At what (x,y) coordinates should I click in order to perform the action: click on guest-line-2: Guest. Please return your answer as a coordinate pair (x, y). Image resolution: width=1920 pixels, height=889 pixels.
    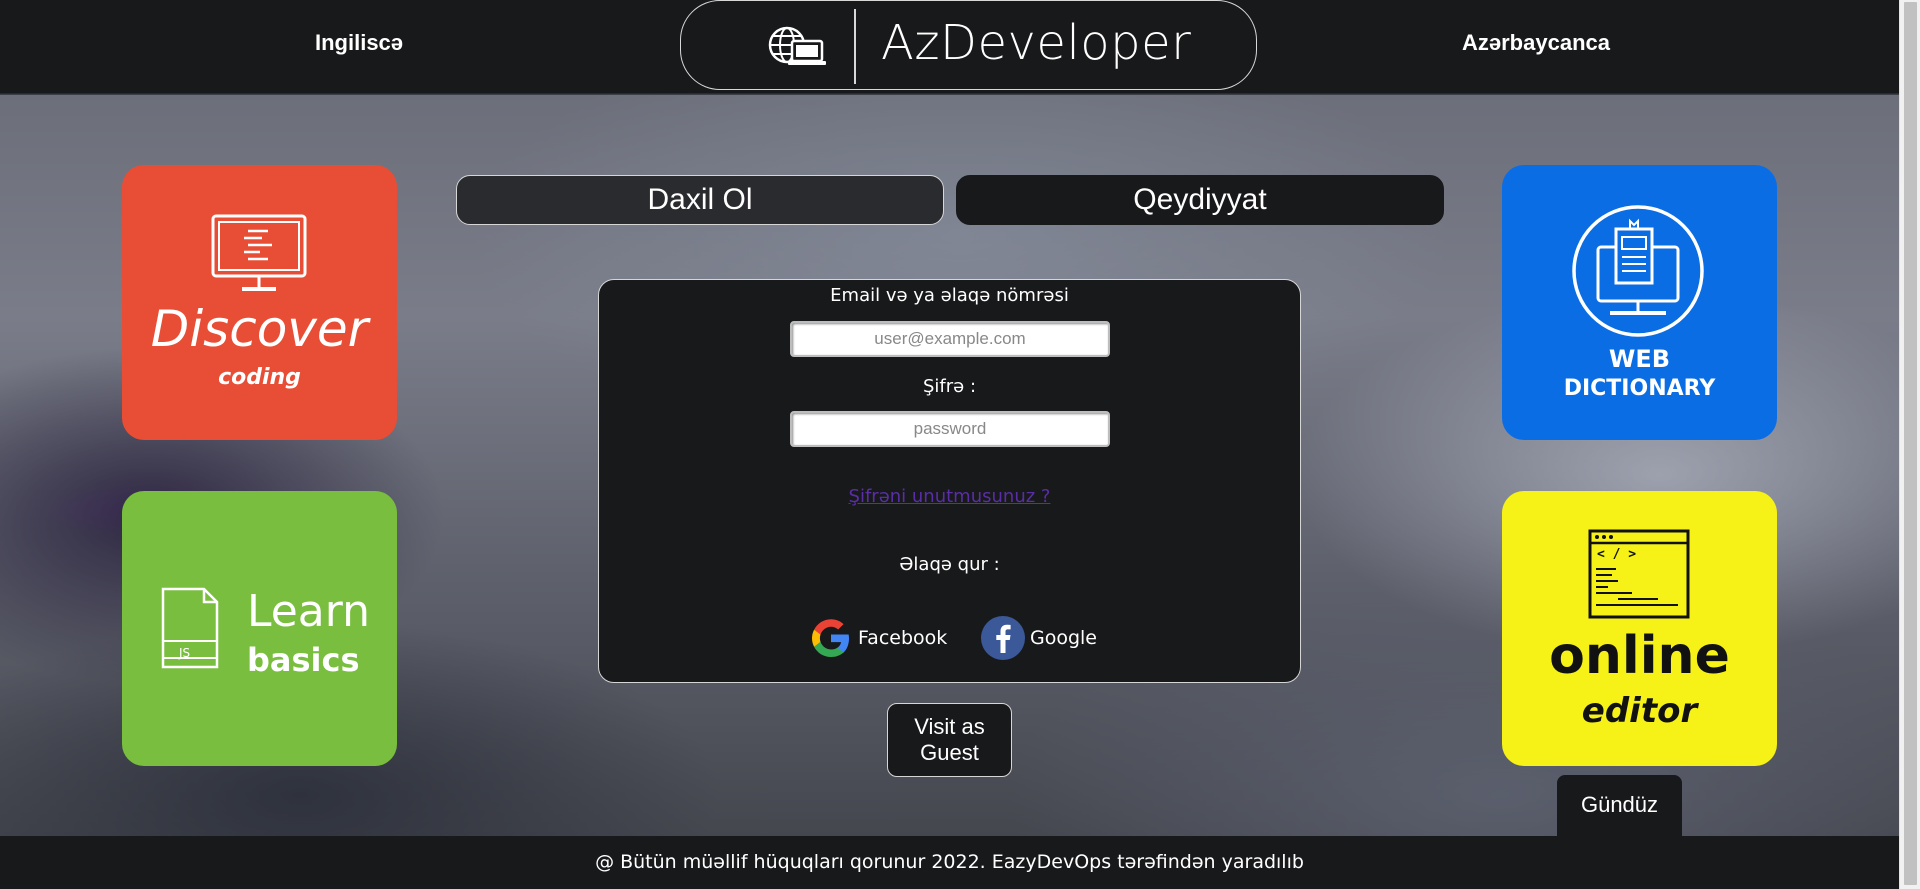
    Looking at the image, I should click on (949, 752).